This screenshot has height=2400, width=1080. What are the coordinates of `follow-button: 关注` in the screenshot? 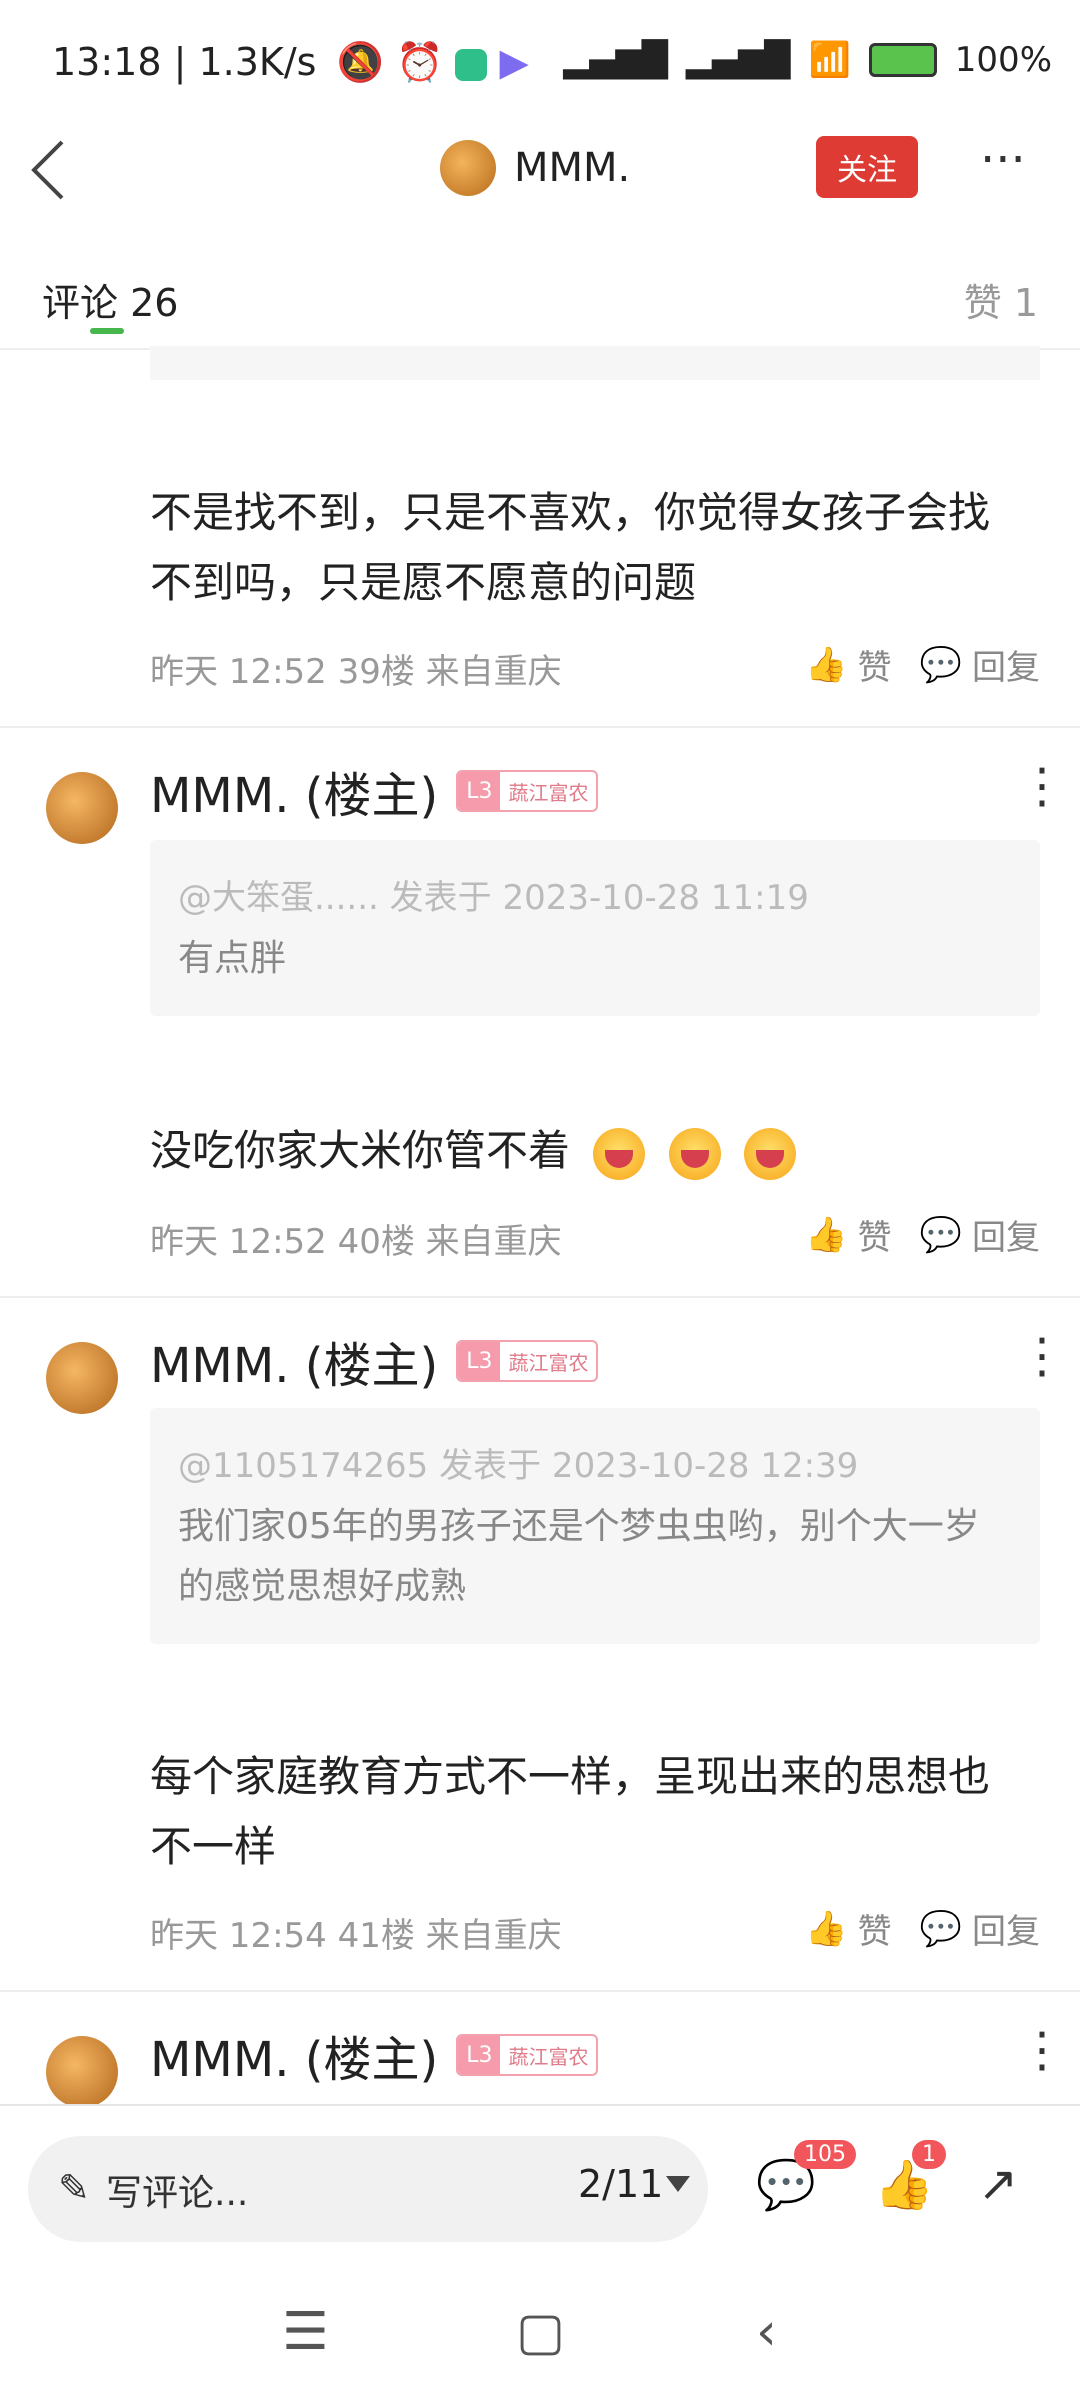 It's located at (867, 167).